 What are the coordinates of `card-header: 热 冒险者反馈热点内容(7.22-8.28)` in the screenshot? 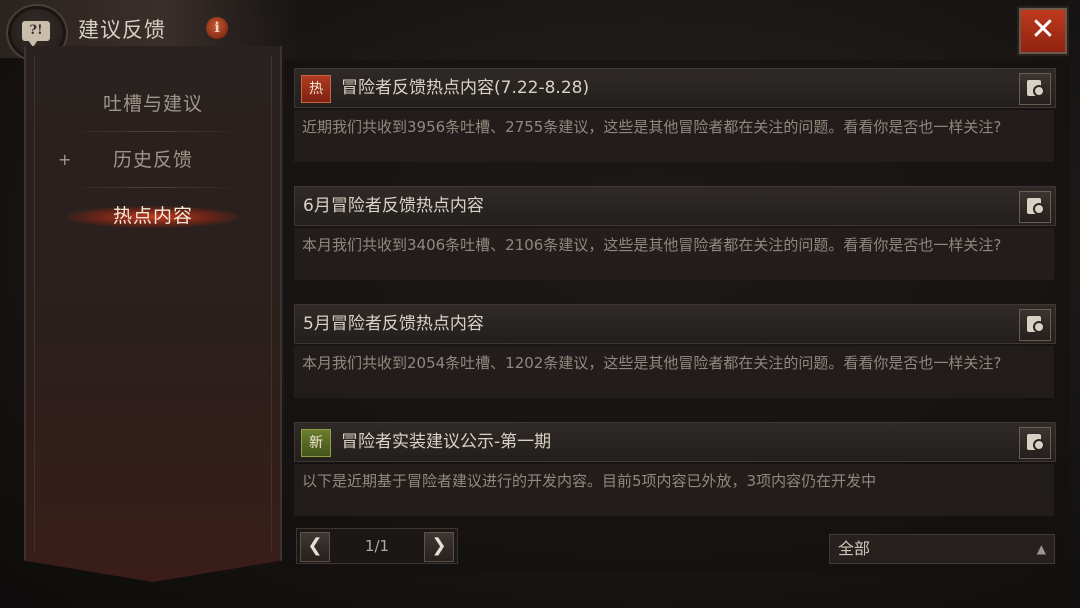 It's located at (675, 88).